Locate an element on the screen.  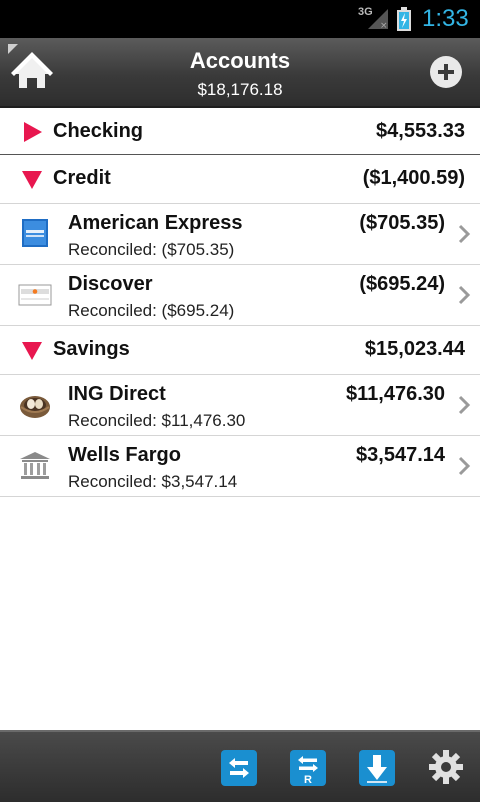
account-balance: ($705.35) is located at coordinates (402, 223).